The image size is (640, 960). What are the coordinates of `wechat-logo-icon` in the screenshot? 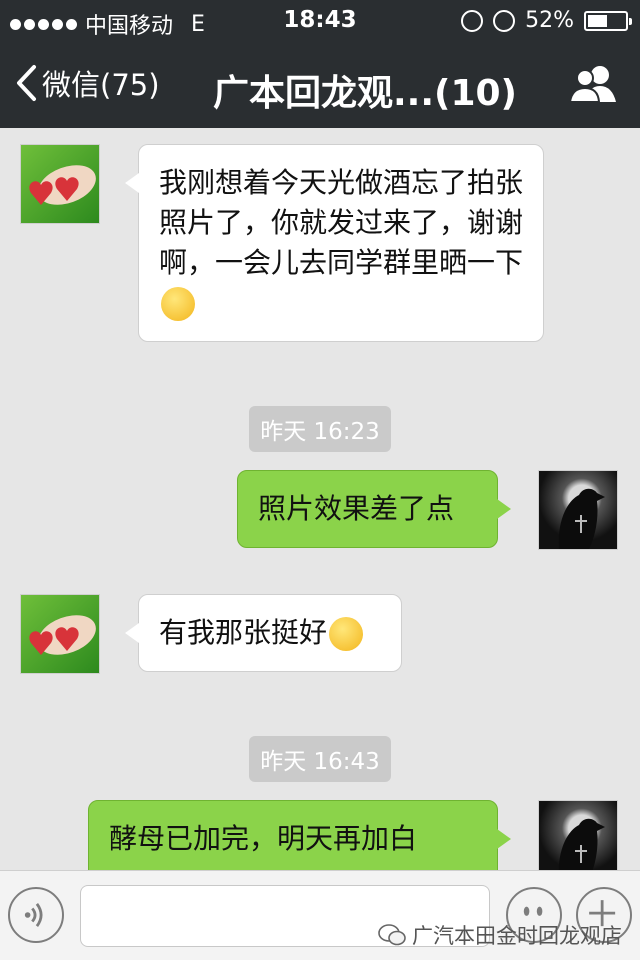 It's located at (392, 935).